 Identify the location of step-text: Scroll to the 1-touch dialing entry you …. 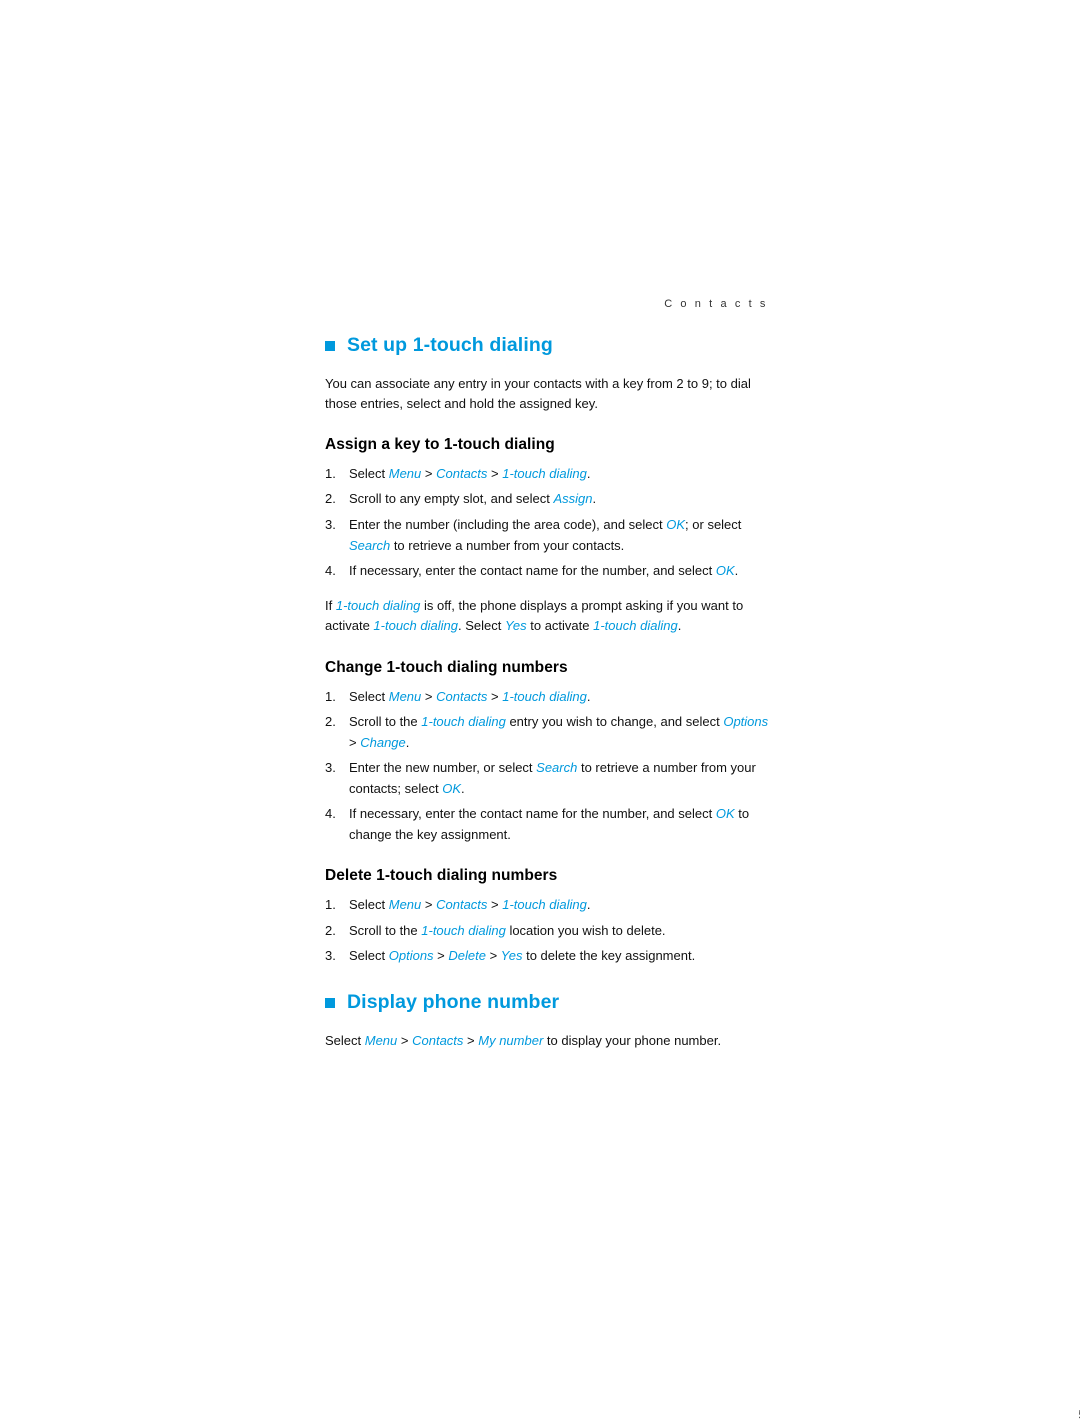
(559, 732).